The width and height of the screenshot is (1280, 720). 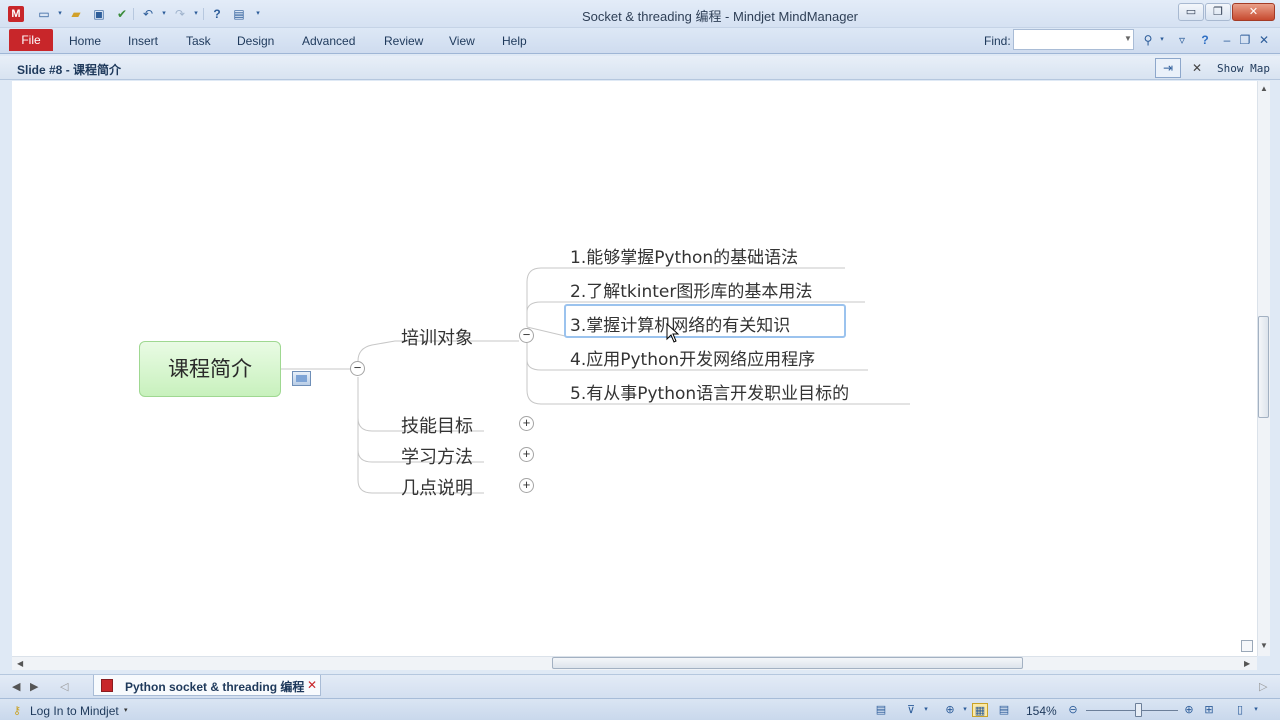 I want to click on tab-scroll-left-icon: ◁, so click(x=64, y=686).